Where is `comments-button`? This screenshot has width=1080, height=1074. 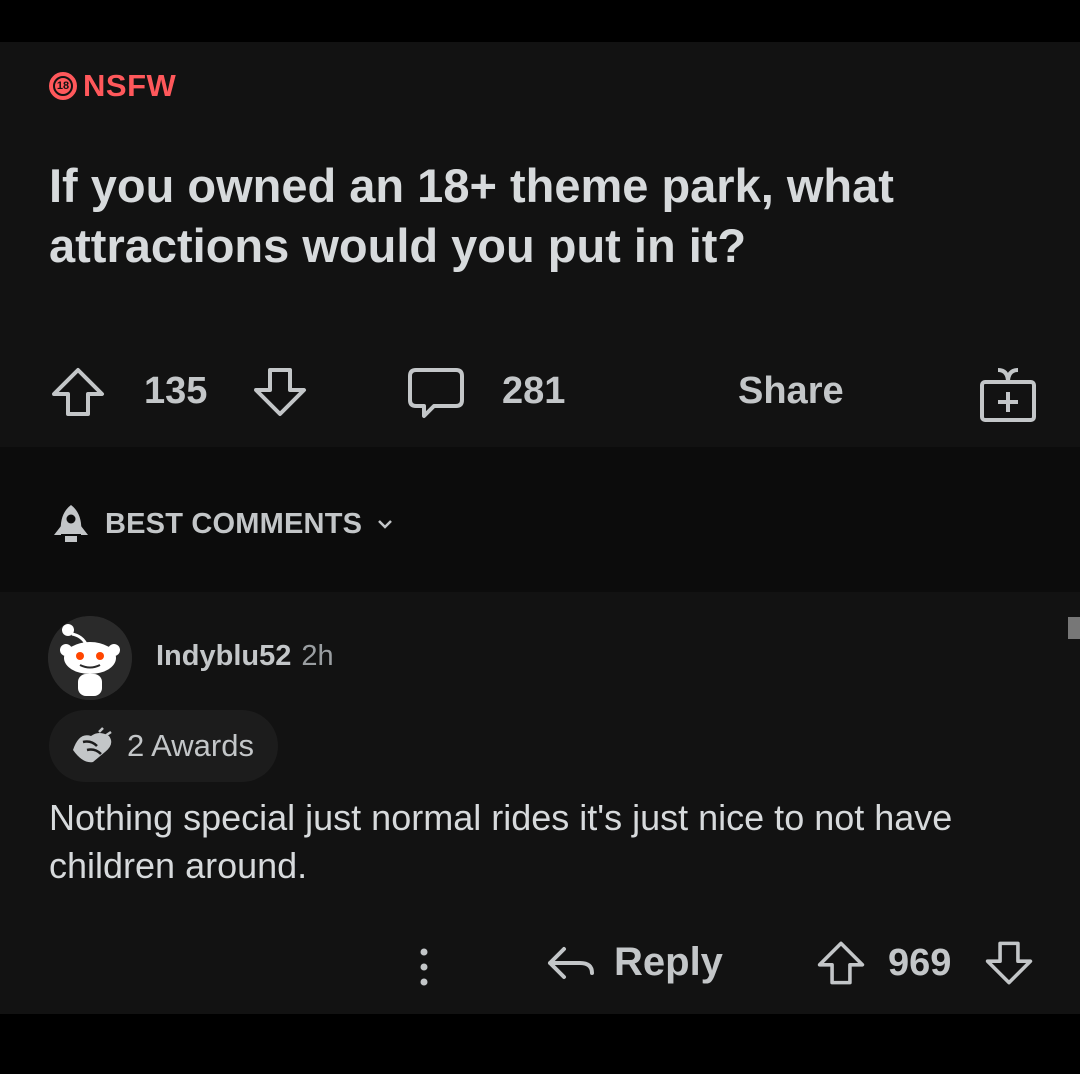 comments-button is located at coordinates (436, 392).